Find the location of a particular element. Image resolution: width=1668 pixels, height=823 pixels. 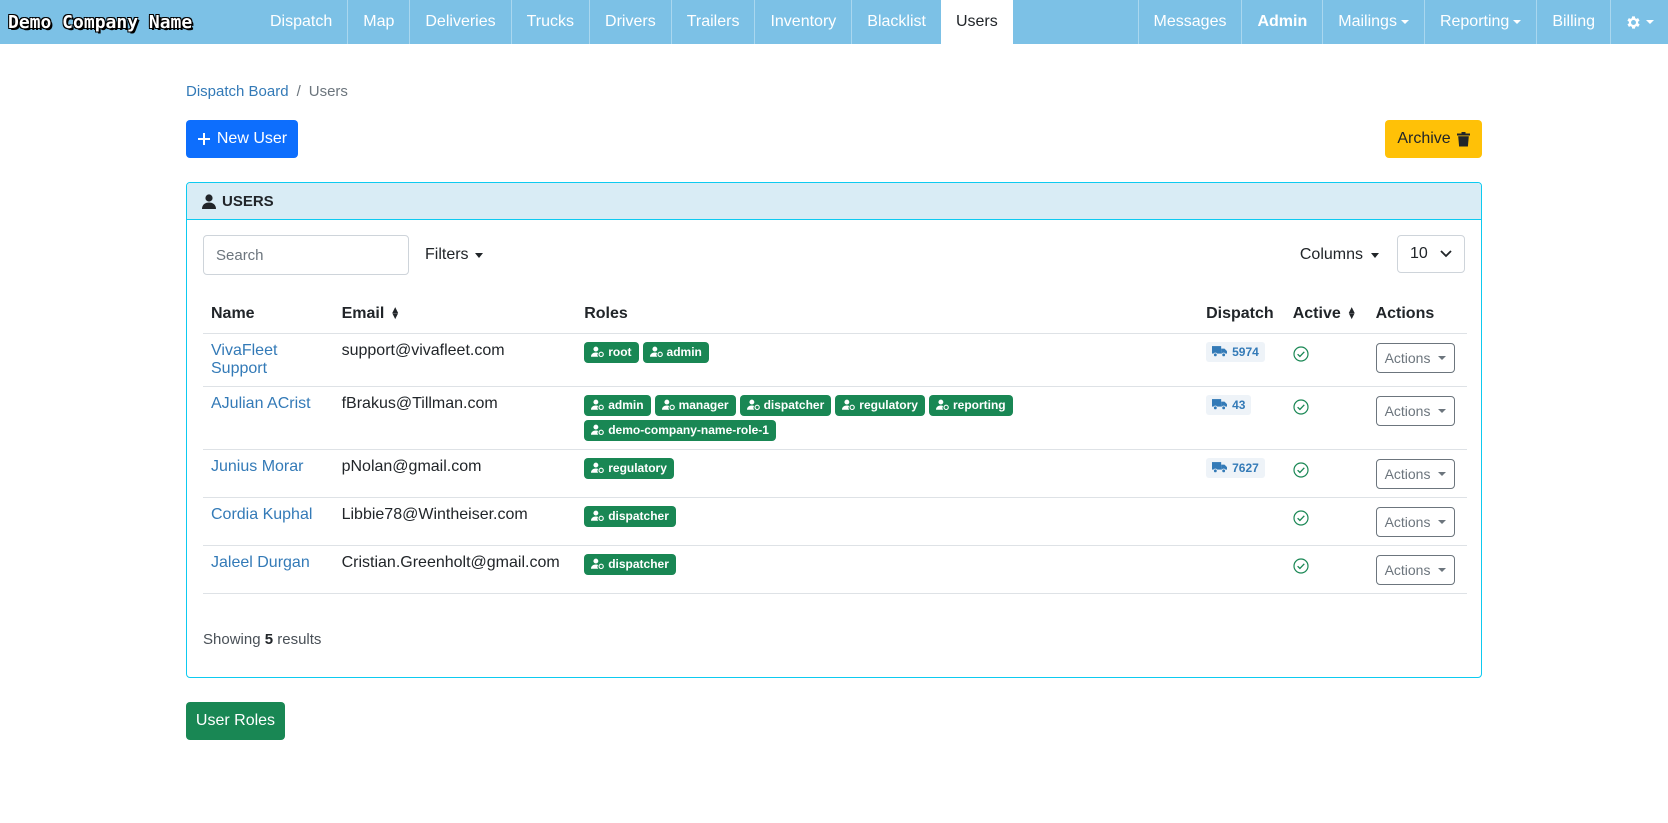

gear-icon is located at coordinates (1633, 22).